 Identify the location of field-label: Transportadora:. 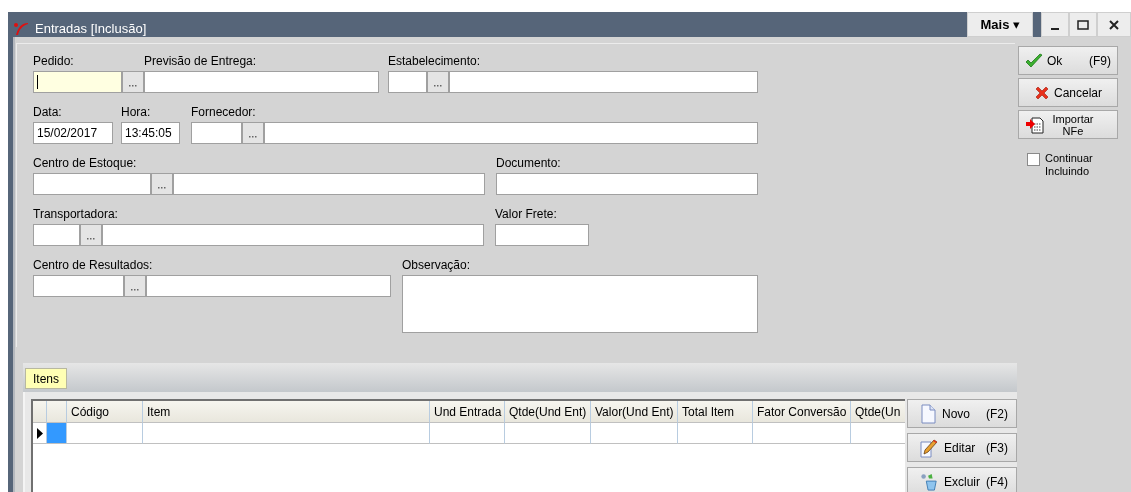
(76, 215).